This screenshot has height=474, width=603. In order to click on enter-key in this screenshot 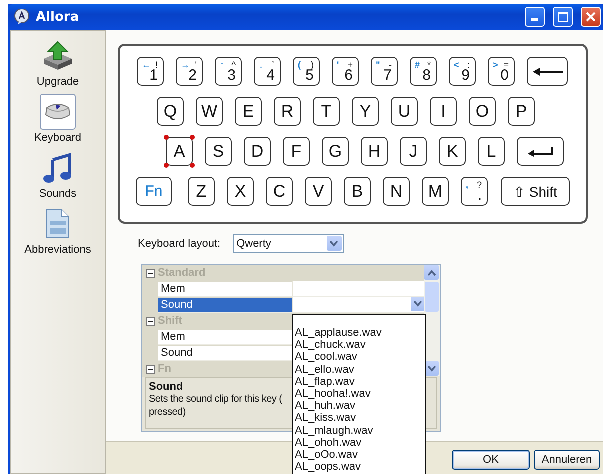, I will do `click(540, 151)`.